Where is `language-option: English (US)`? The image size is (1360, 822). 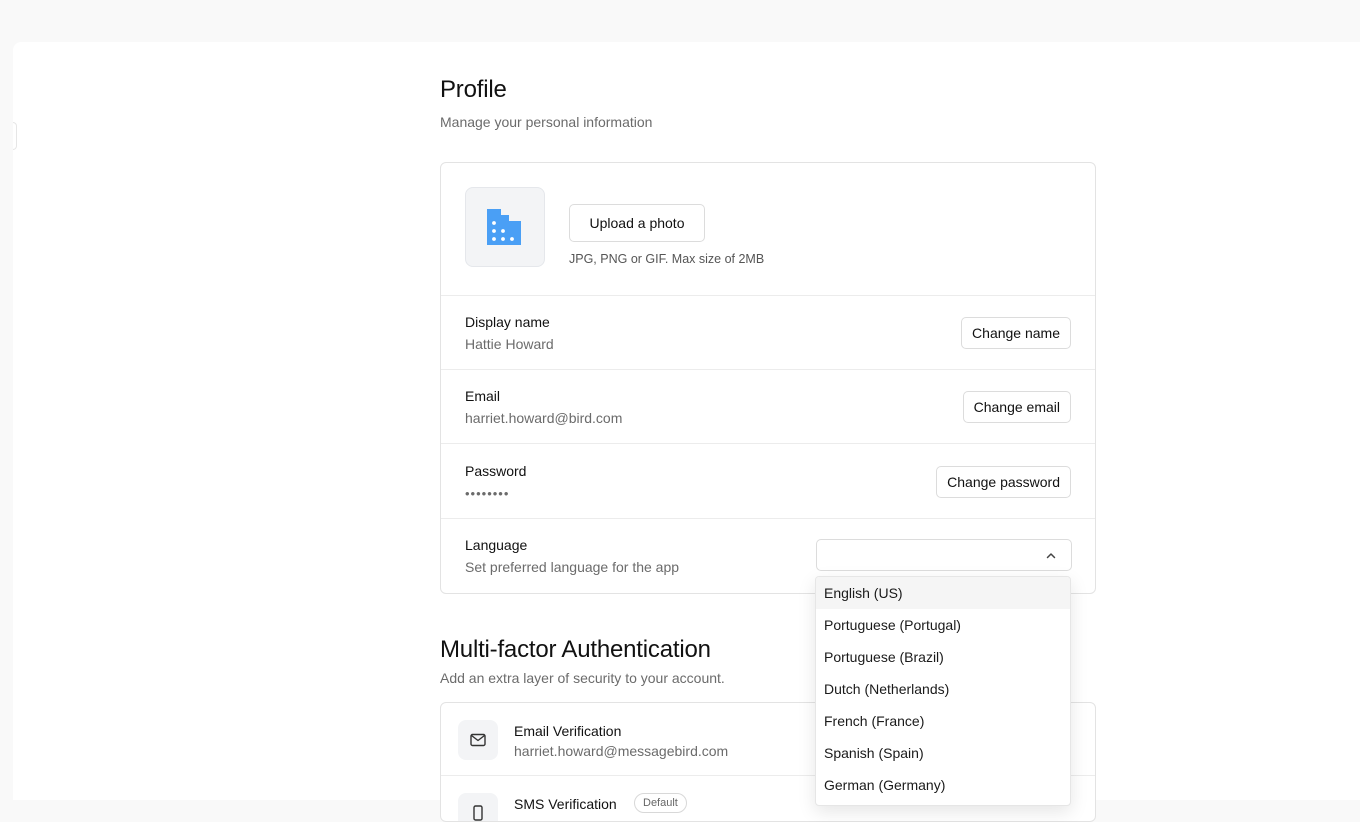 language-option: English (US) is located at coordinates (943, 593).